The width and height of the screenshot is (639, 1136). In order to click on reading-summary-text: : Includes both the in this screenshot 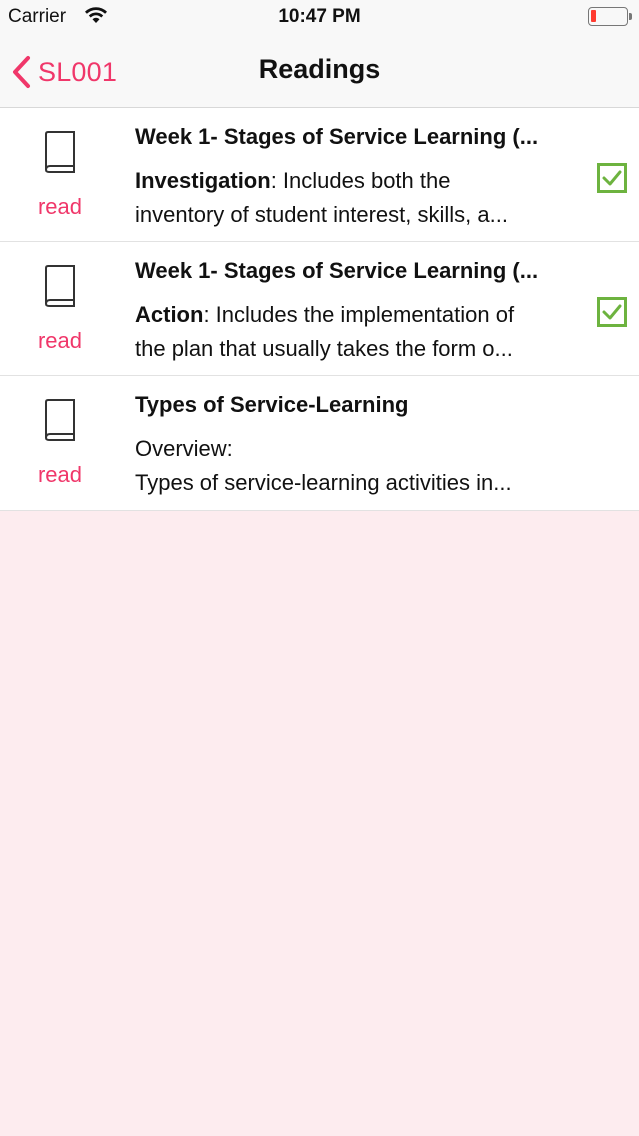, I will do `click(360, 180)`.